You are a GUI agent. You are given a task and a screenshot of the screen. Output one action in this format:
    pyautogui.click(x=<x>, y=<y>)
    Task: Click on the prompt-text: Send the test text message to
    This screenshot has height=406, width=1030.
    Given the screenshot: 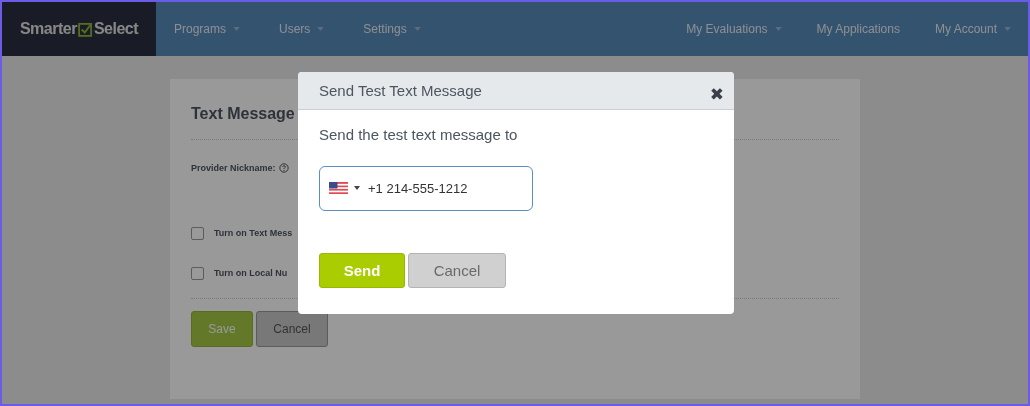 What is the action you would take?
    pyautogui.click(x=419, y=134)
    